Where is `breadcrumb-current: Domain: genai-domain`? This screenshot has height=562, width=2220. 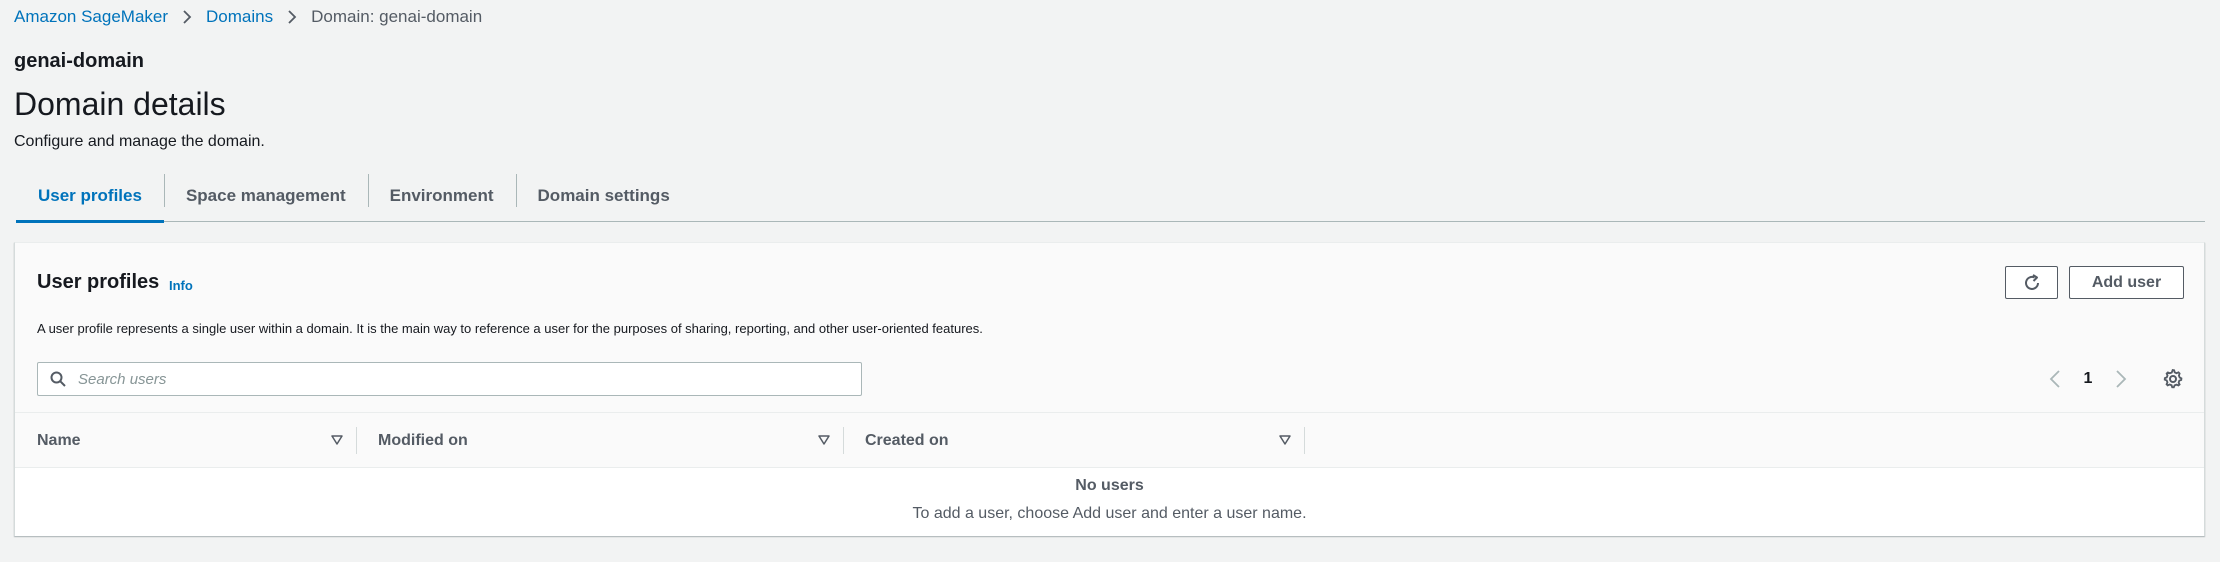 breadcrumb-current: Domain: genai-domain is located at coordinates (397, 16).